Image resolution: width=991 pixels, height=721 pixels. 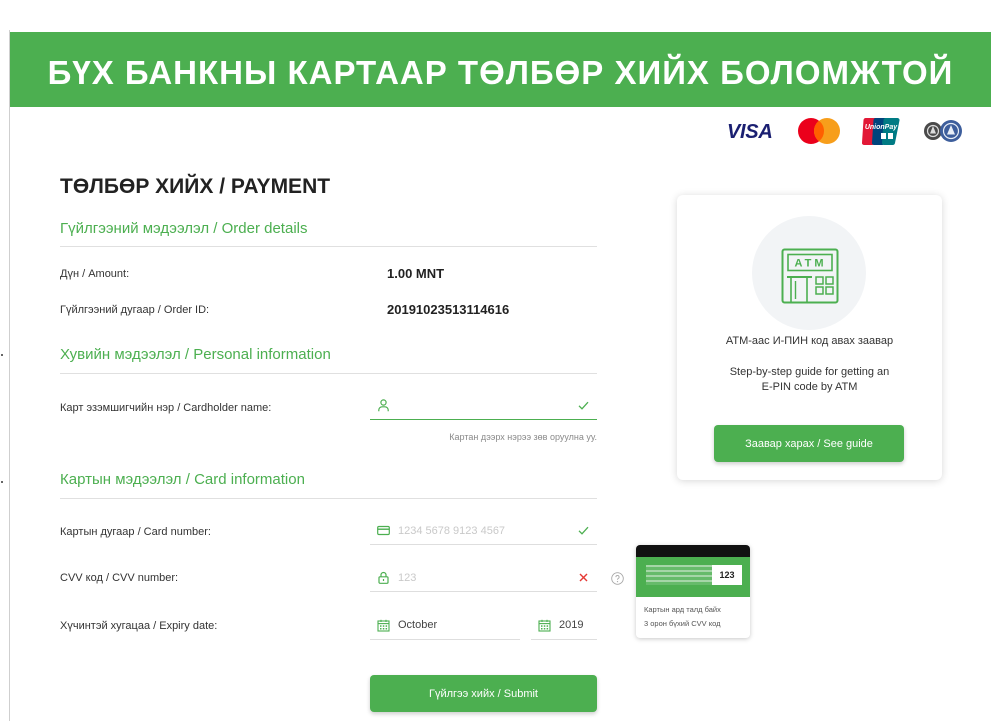 I want to click on cvv-sample-code: 123, so click(x=727, y=575).